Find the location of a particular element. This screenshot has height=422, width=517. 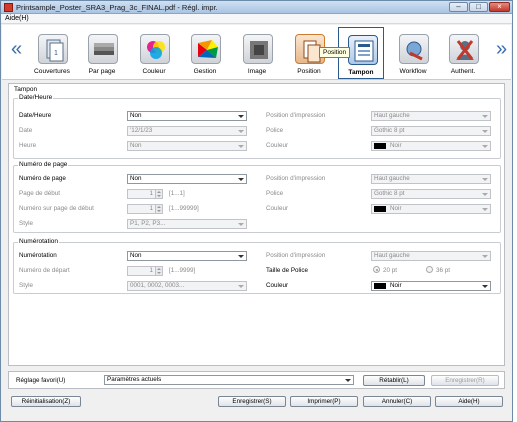

tooltip: Position is located at coordinates (335, 52).